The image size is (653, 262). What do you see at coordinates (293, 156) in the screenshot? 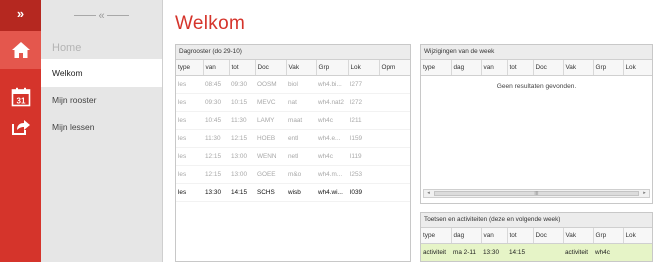
I see `table-row: les 12:15 13:00 WENN netl wh4c l119` at bounding box center [293, 156].